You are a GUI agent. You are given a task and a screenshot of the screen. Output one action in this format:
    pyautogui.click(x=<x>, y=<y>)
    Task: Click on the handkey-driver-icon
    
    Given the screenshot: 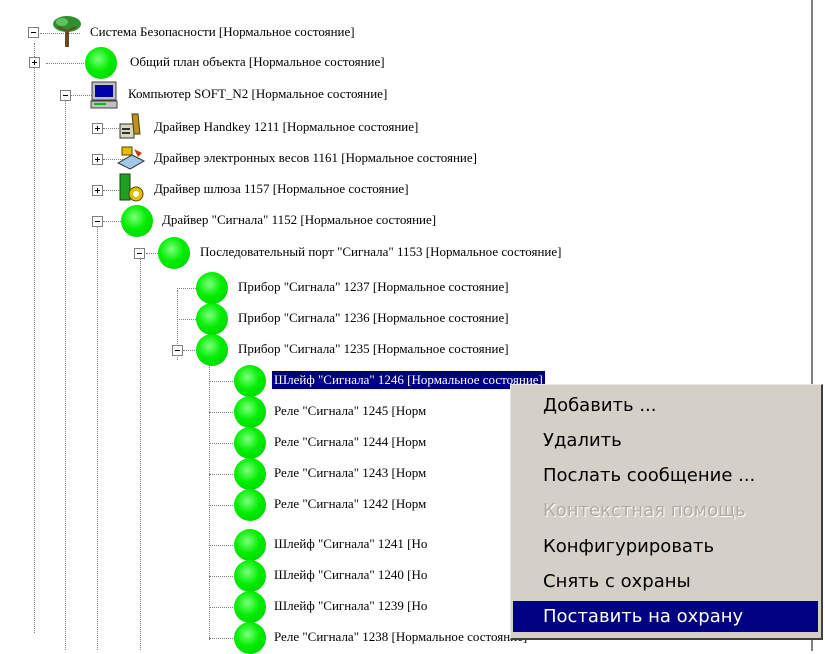 What is the action you would take?
    pyautogui.click(x=130, y=127)
    